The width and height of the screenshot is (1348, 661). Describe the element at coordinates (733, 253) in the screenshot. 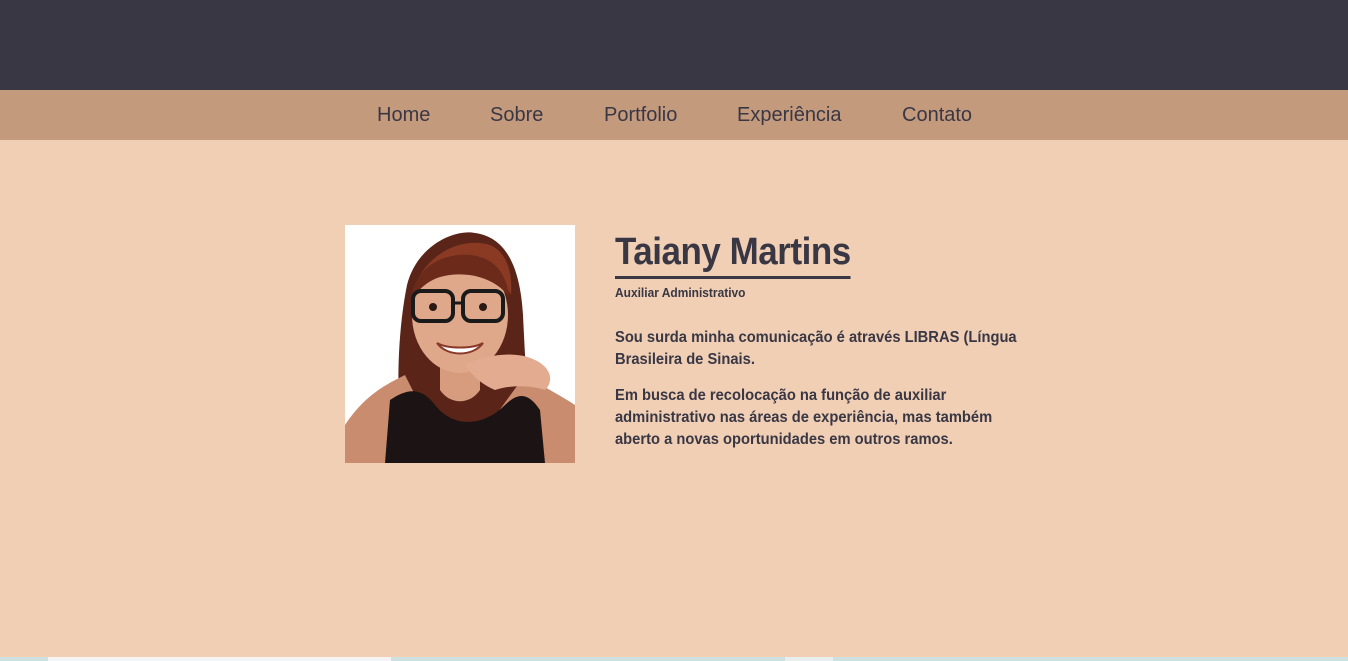

I see `profile-name: Taiany Martins` at that location.